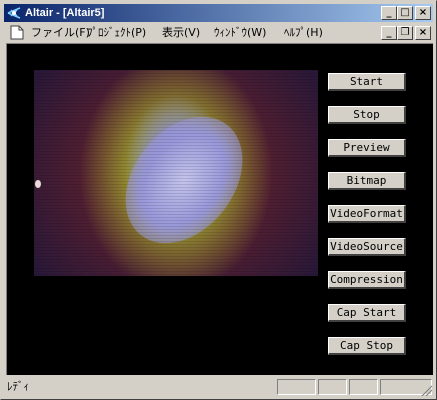 Image resolution: width=437 pixels, height=400 pixels. Describe the element at coordinates (423, 13) in the screenshot. I see `close-button: ×` at that location.